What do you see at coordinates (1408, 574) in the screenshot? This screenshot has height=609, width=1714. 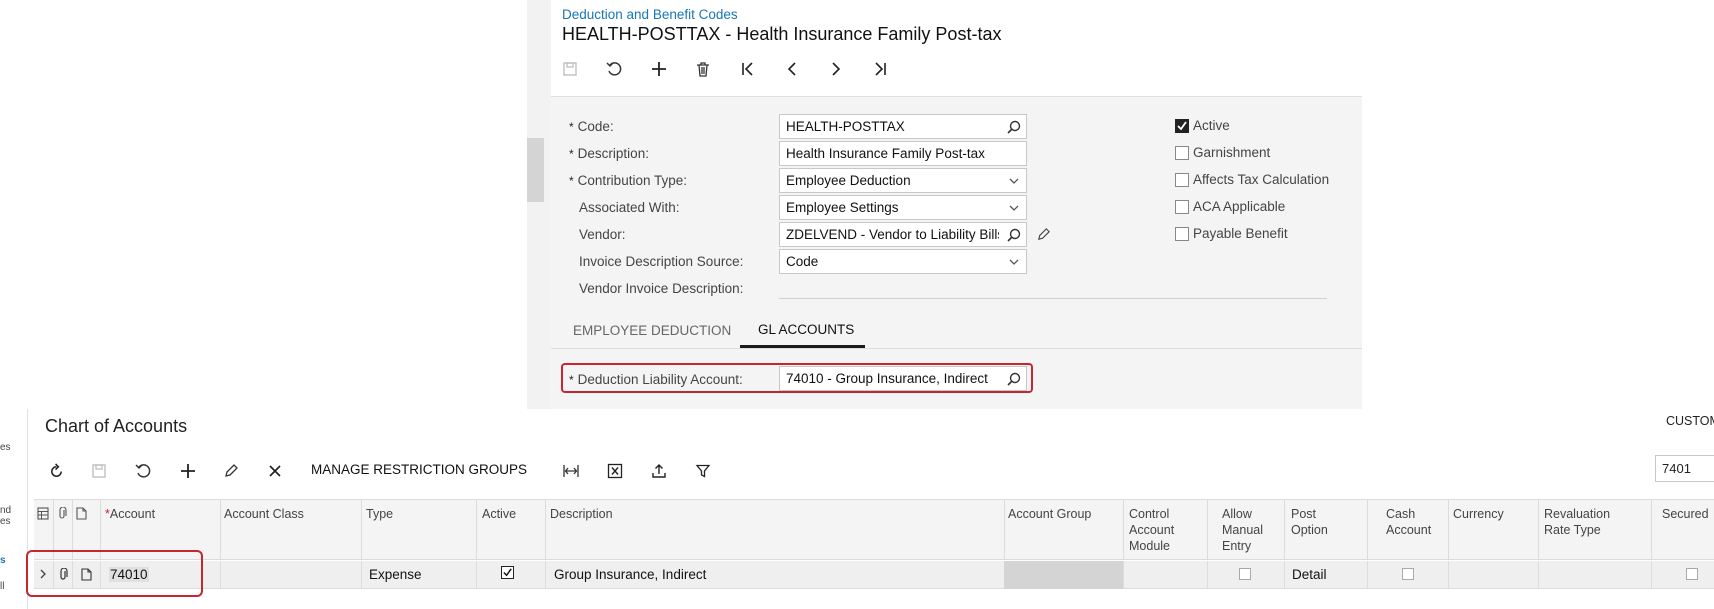 I see `cash-account-checkbox` at bounding box center [1408, 574].